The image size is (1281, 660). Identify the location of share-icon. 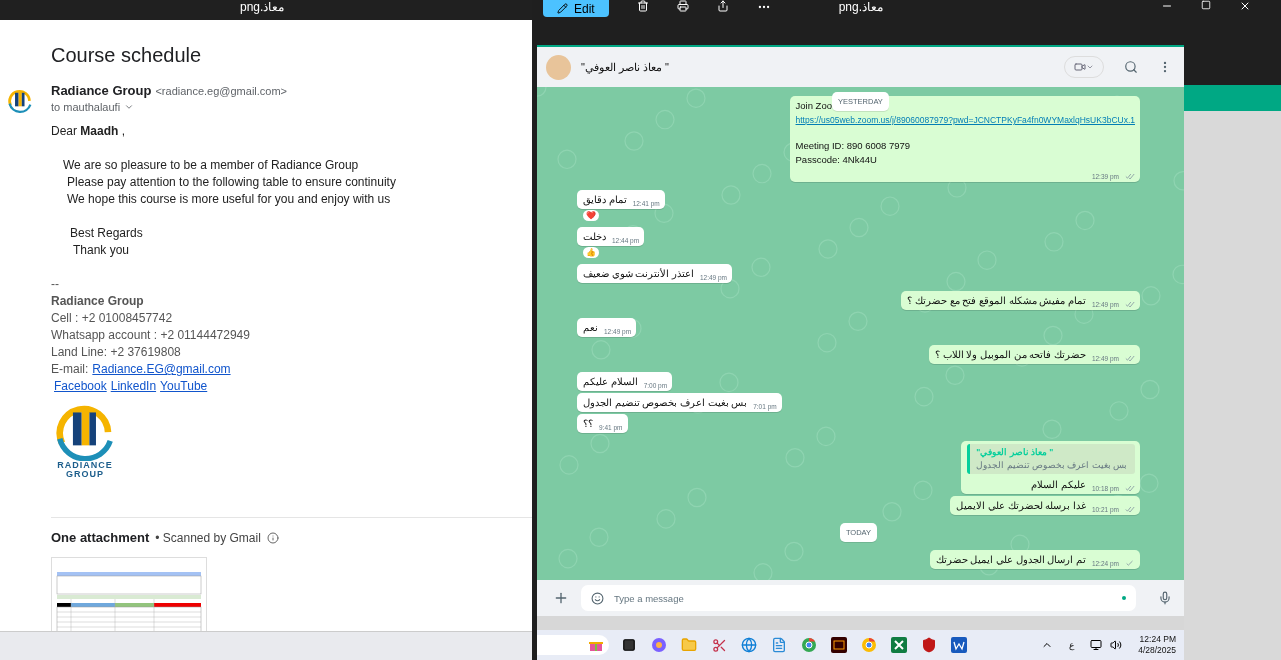
(722, 6).